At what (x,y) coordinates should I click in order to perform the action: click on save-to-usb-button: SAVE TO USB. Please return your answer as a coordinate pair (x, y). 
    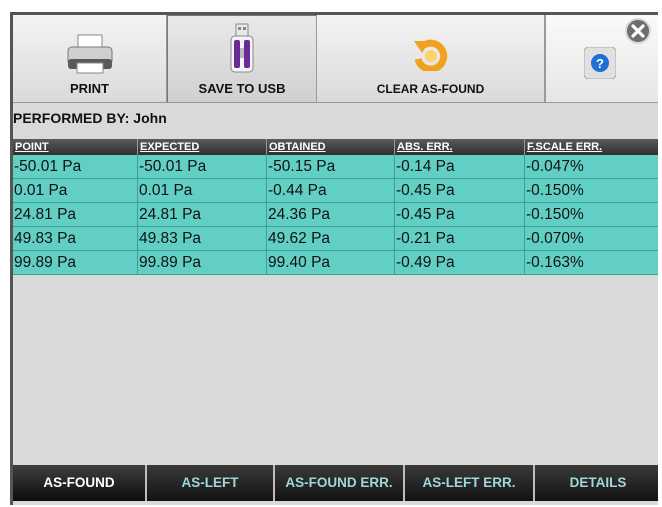
    Looking at the image, I should click on (242, 59).